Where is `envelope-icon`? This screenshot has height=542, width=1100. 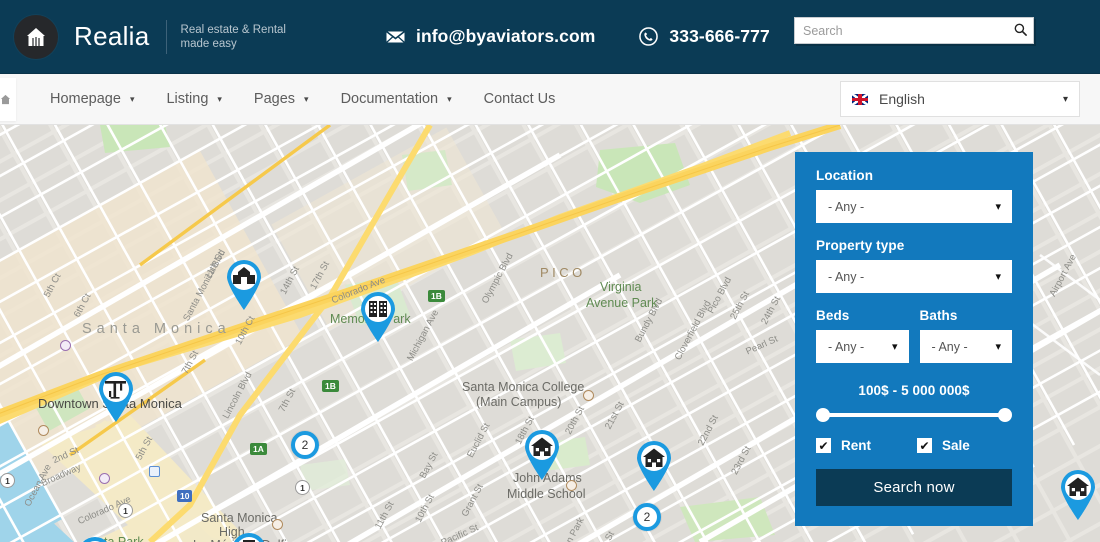 envelope-icon is located at coordinates (395, 37).